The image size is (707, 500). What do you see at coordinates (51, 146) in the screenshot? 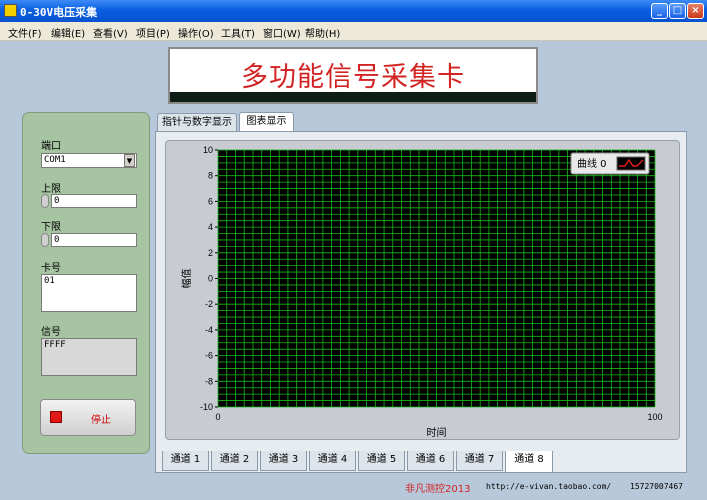
I see `port-label: 端口` at bounding box center [51, 146].